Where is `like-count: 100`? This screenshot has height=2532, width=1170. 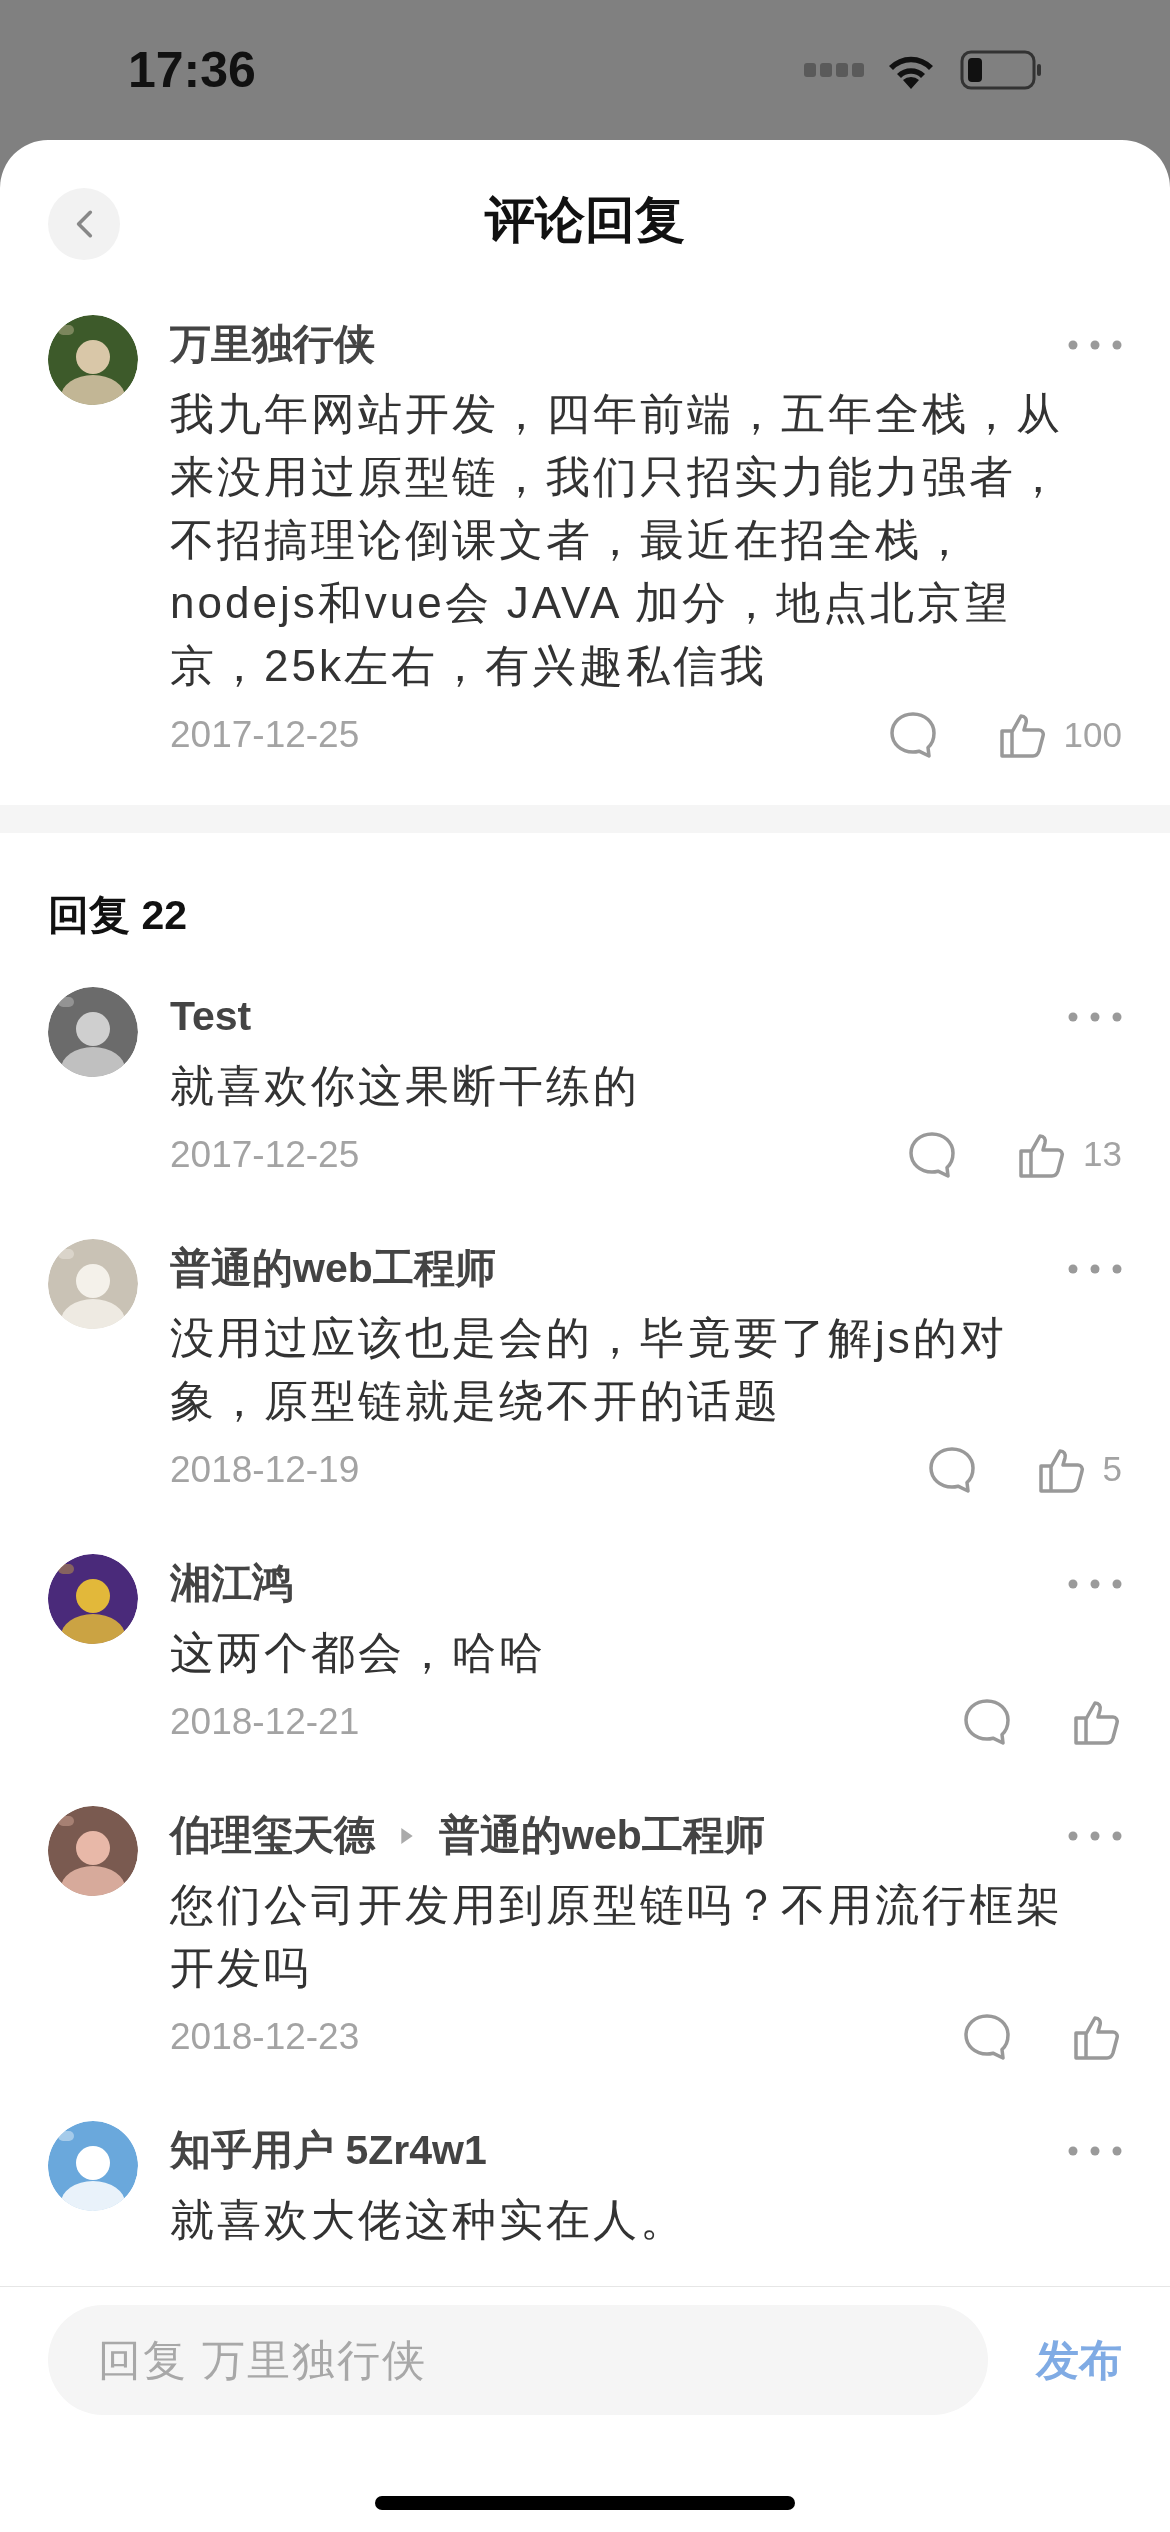
like-count: 100 is located at coordinates (1092, 734).